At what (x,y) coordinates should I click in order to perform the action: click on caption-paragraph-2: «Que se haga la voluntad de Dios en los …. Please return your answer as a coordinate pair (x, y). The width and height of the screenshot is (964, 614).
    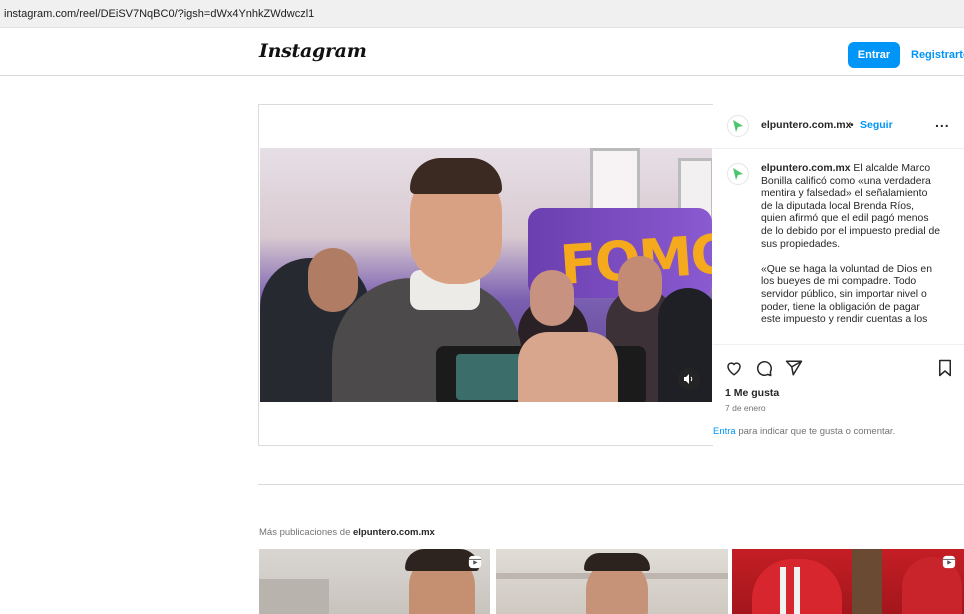
    Looking at the image, I should click on (846, 294).